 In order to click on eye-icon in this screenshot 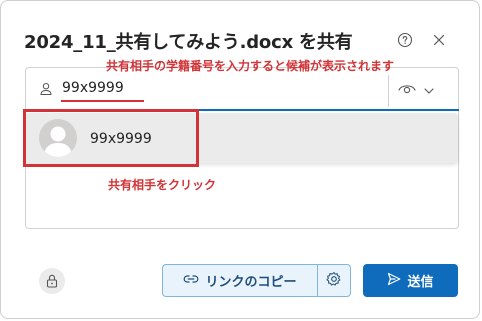, I will do `click(407, 89)`.